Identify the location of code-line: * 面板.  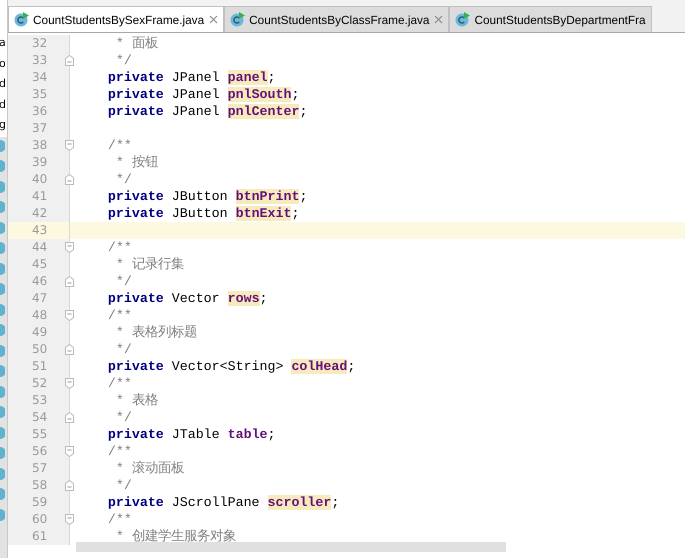
(136, 43).